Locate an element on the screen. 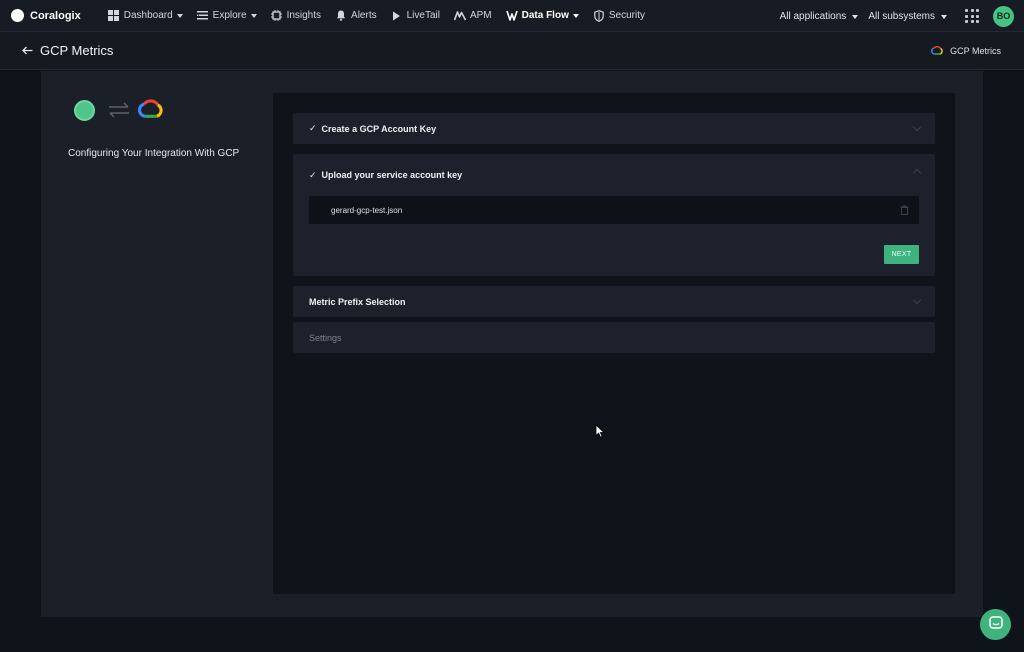 Image resolution: width=1024 pixels, height=652 pixels. integration-badge: GCP Metrics is located at coordinates (966, 51).